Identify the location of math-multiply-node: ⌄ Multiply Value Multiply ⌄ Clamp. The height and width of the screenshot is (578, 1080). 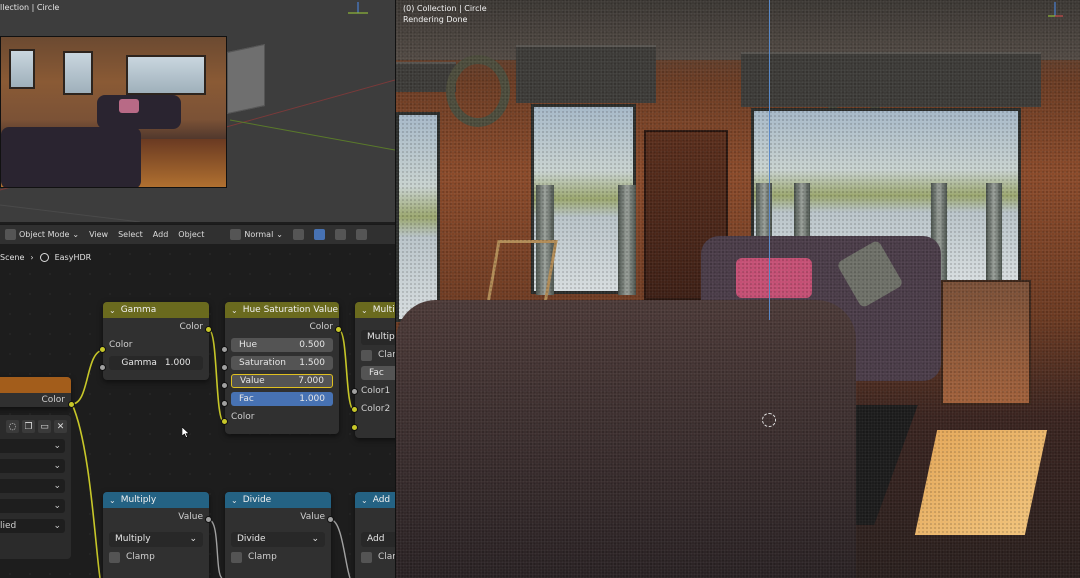
(156, 535).